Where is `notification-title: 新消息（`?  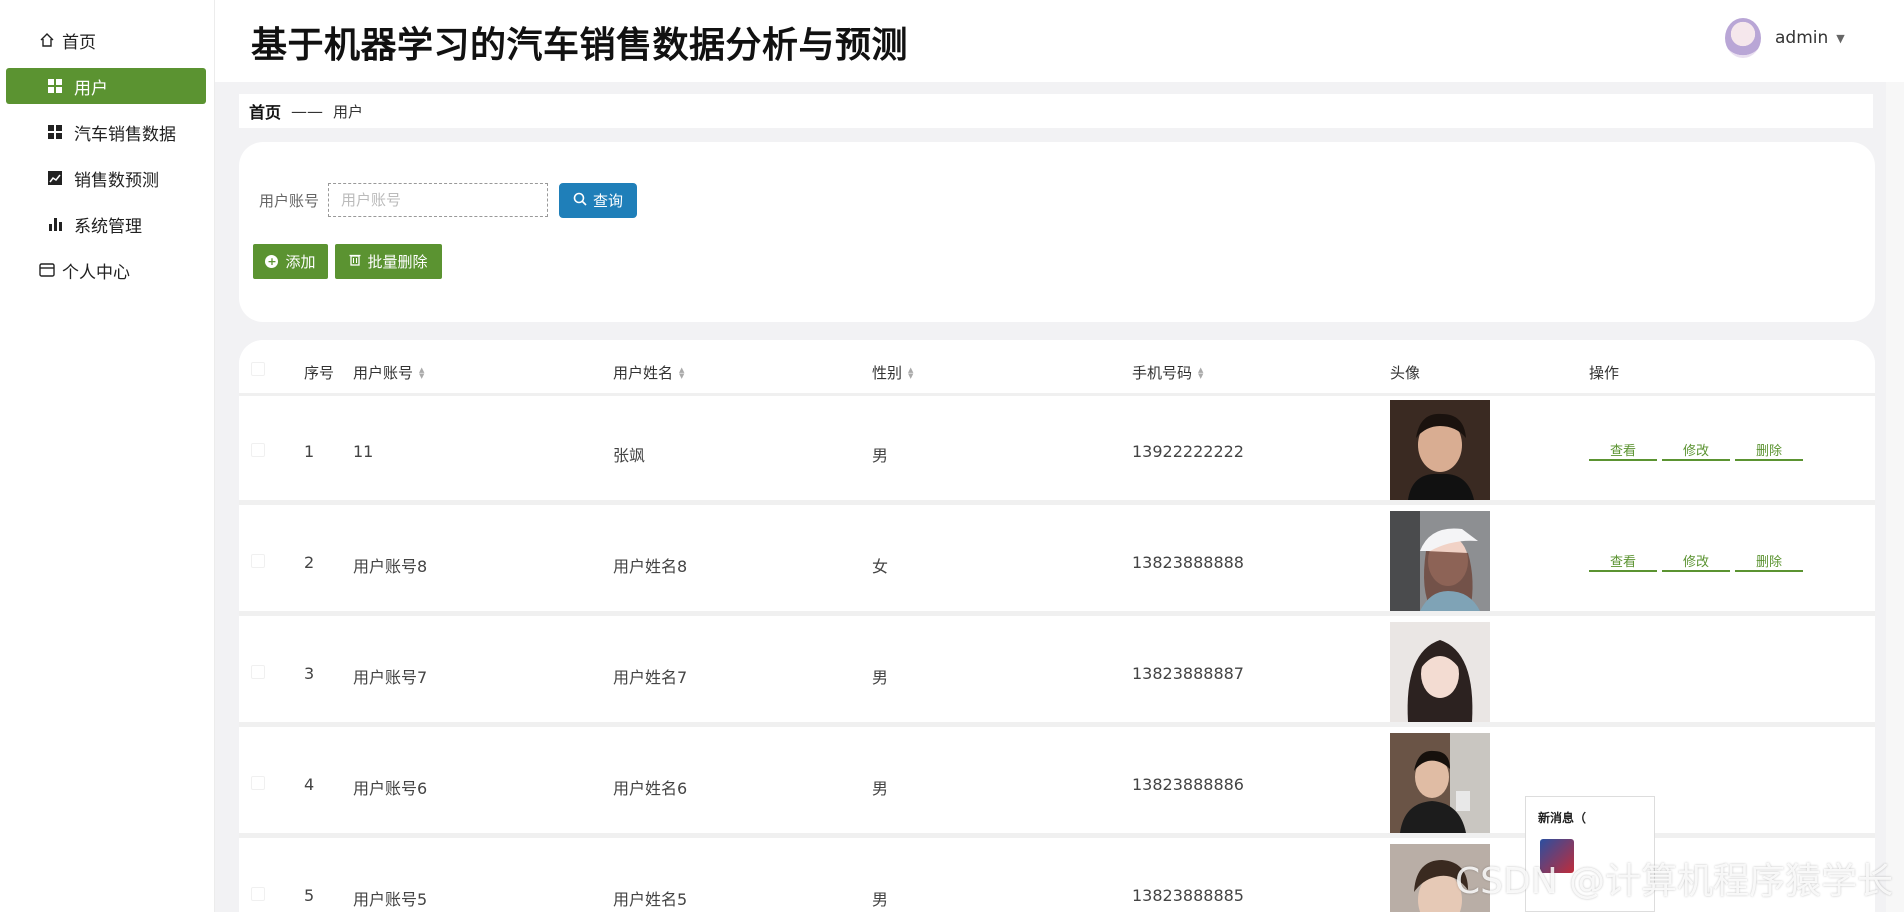
notification-title: 新消息（ is located at coordinates (1562, 818).